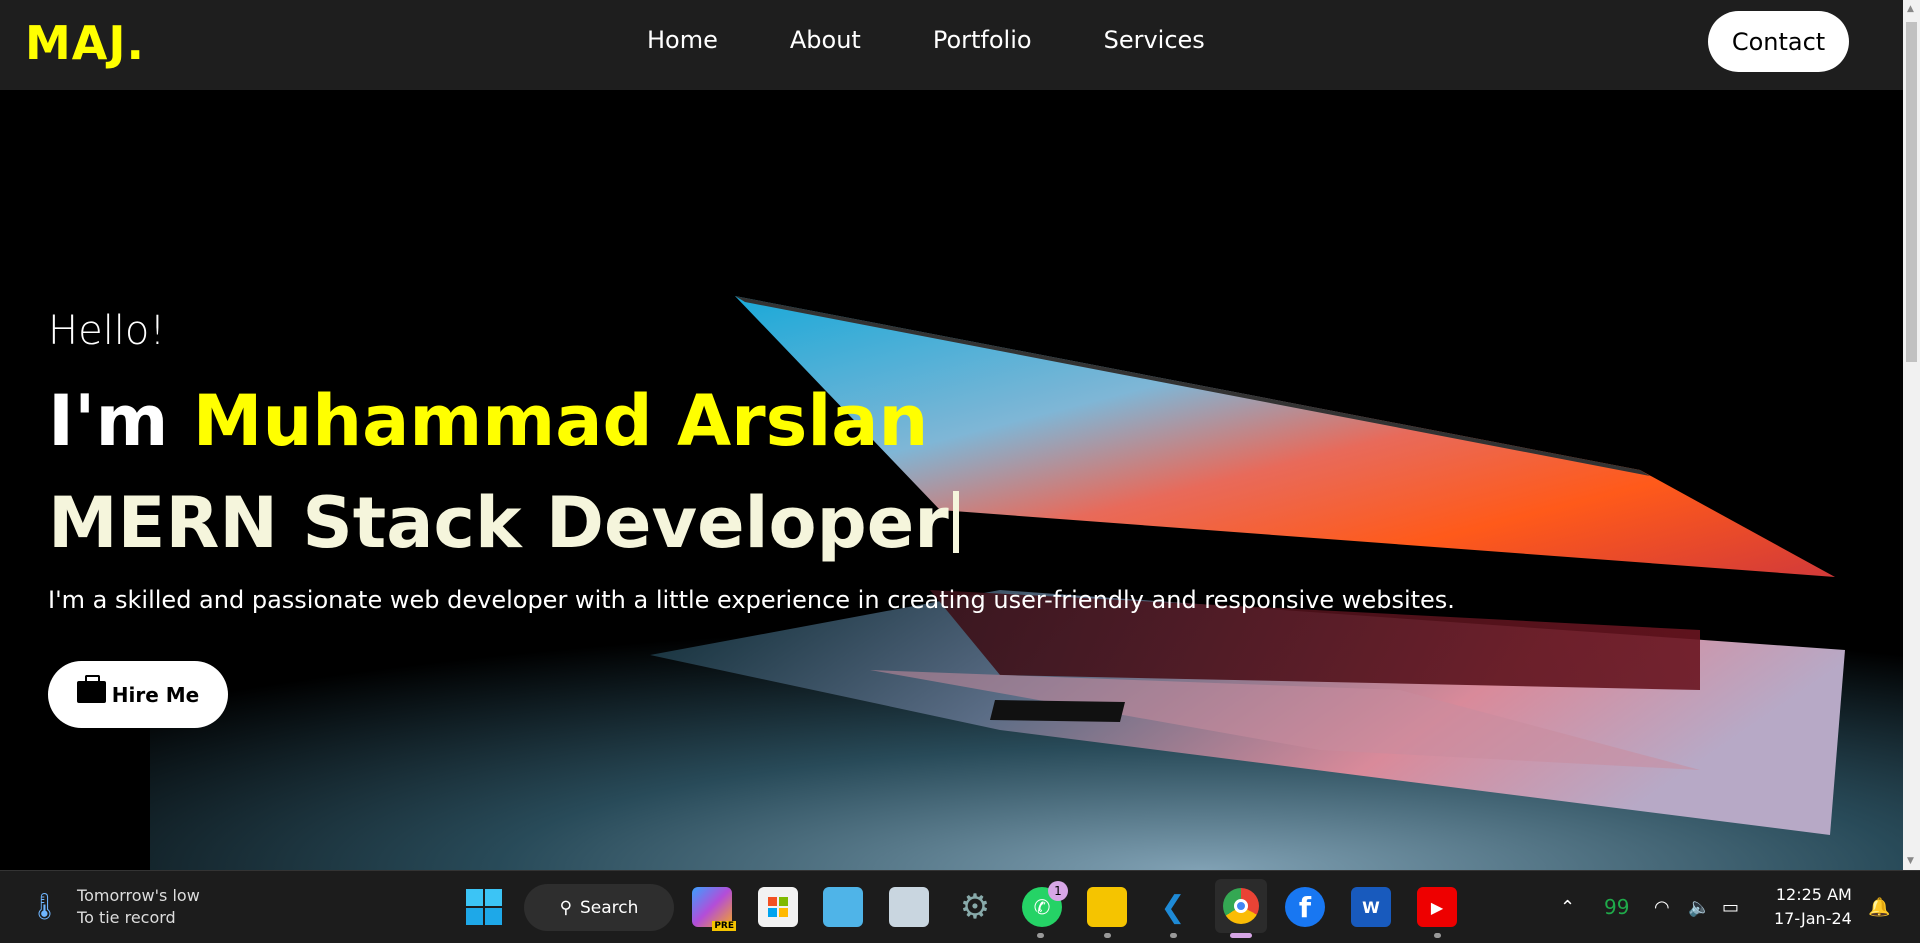 This screenshot has height=943, width=1920. What do you see at coordinates (843, 907) in the screenshot?
I see `control-panel-icon` at bounding box center [843, 907].